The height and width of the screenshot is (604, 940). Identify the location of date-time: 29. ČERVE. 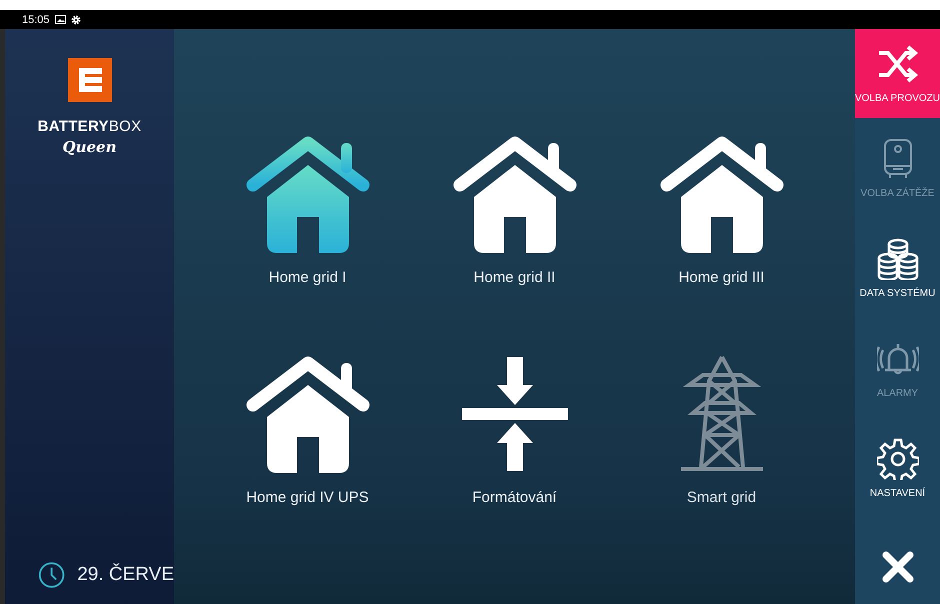
(125, 575).